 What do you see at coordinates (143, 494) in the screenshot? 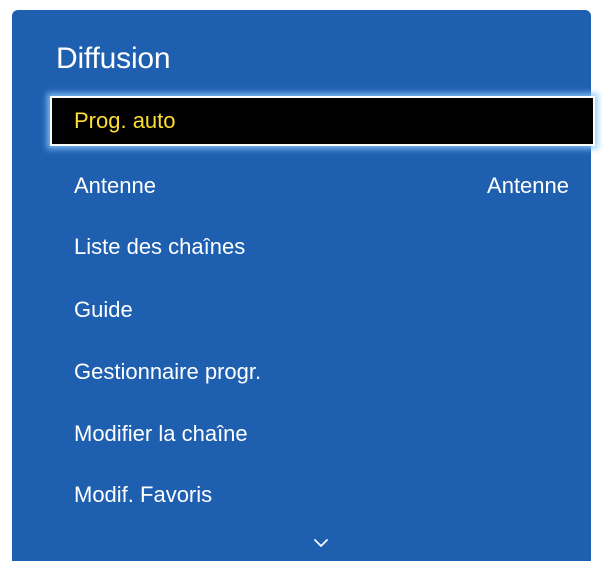
I see `menu-item-label: Modif. Favoris` at bounding box center [143, 494].